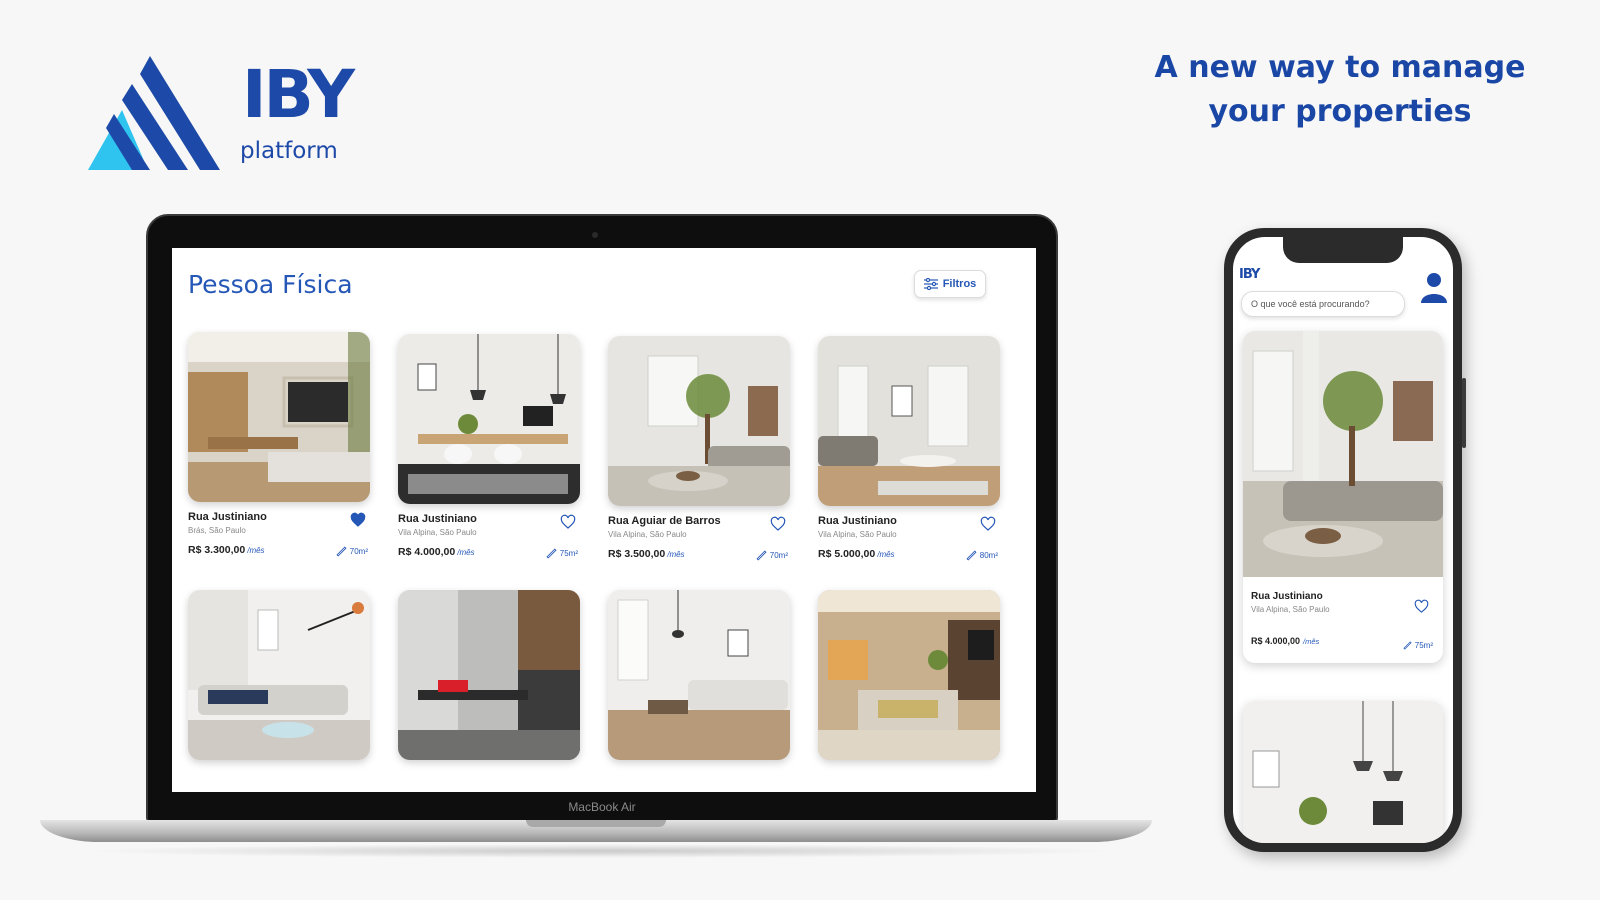 The height and width of the screenshot is (900, 1600). I want to click on laptop-base, so click(596, 831).